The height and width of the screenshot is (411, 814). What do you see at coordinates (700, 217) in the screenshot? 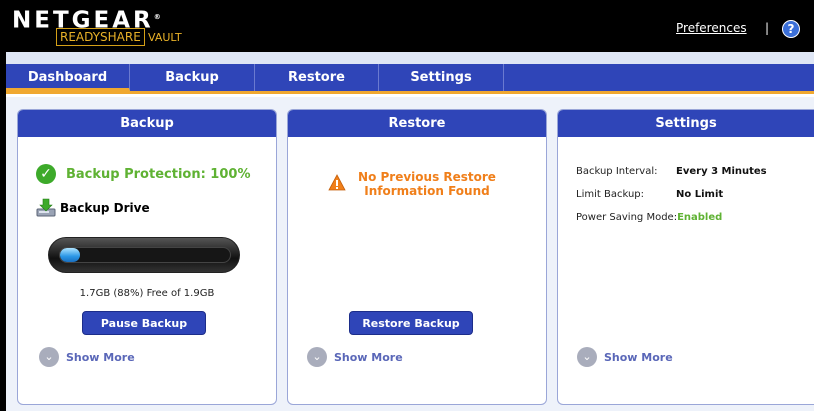
I see `setting-value: Enabled` at bounding box center [700, 217].